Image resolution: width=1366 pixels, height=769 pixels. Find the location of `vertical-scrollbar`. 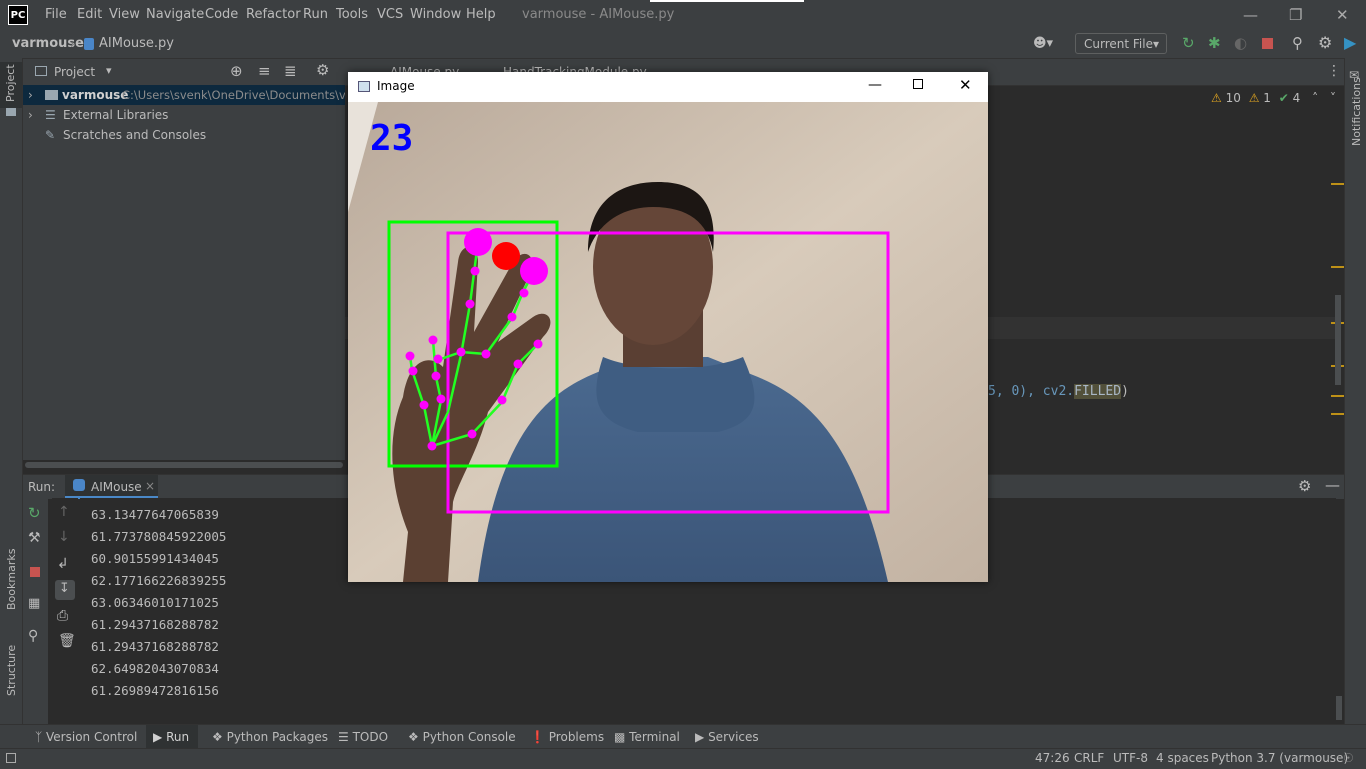

vertical-scrollbar is located at coordinates (1338, 340).